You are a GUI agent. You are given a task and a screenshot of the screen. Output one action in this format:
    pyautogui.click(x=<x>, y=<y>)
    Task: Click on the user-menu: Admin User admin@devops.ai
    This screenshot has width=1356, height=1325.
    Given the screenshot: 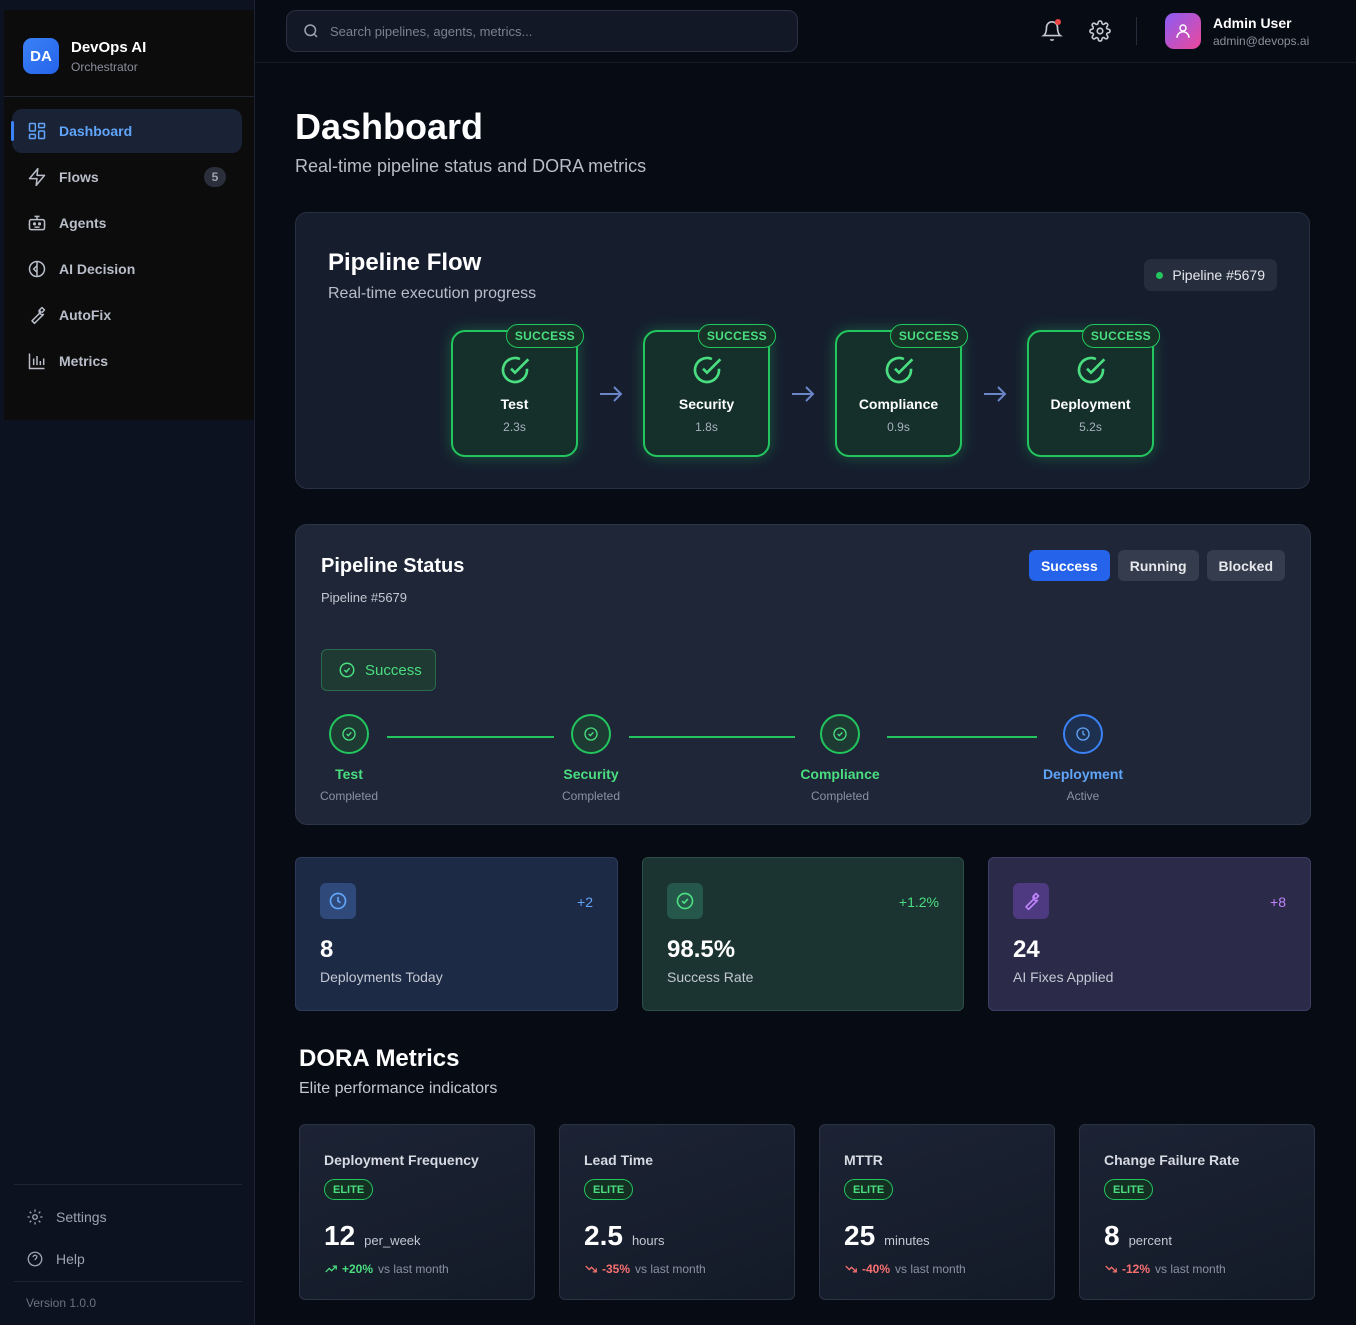 What is the action you would take?
    pyautogui.click(x=1237, y=31)
    